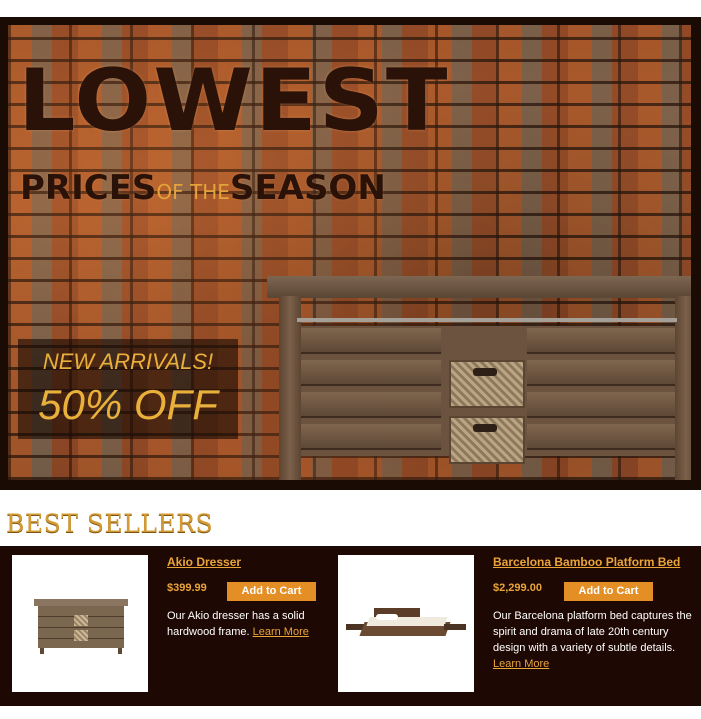 The width and height of the screenshot is (701, 719). I want to click on subheadline-prices: PRICES, so click(88, 188).